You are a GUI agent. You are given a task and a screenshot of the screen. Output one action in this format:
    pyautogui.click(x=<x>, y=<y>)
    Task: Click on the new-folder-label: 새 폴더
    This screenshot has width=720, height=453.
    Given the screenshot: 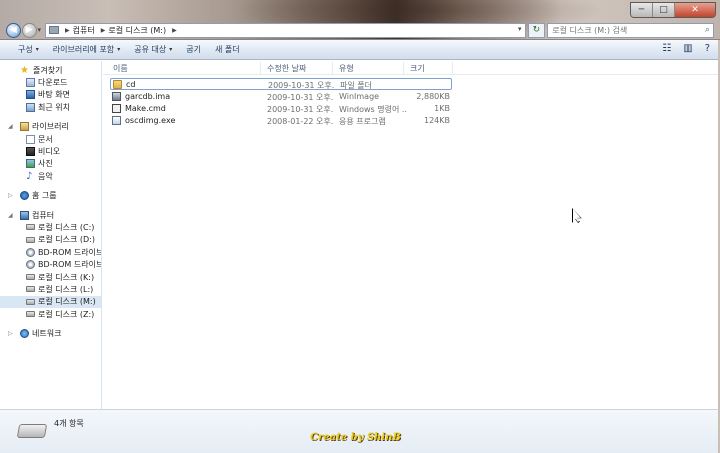 What is the action you would take?
    pyautogui.click(x=227, y=49)
    